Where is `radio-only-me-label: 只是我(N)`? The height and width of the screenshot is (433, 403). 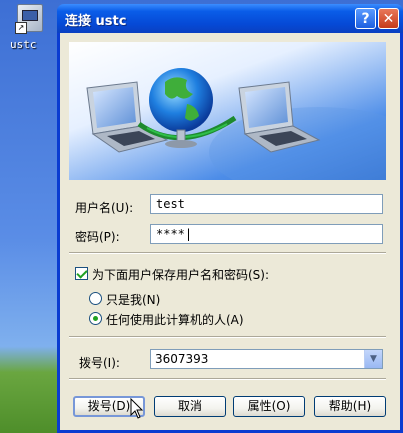 radio-only-me-label: 只是我(N) is located at coordinates (133, 300).